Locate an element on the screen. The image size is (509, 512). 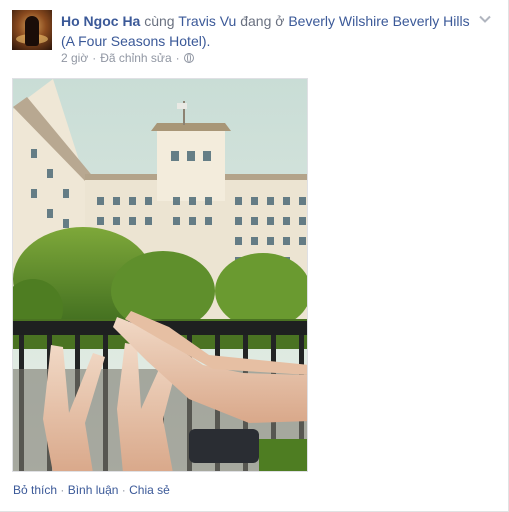
post-actions: Bỏ thích · Bình luận · Chia sẻ is located at coordinates (91, 490).